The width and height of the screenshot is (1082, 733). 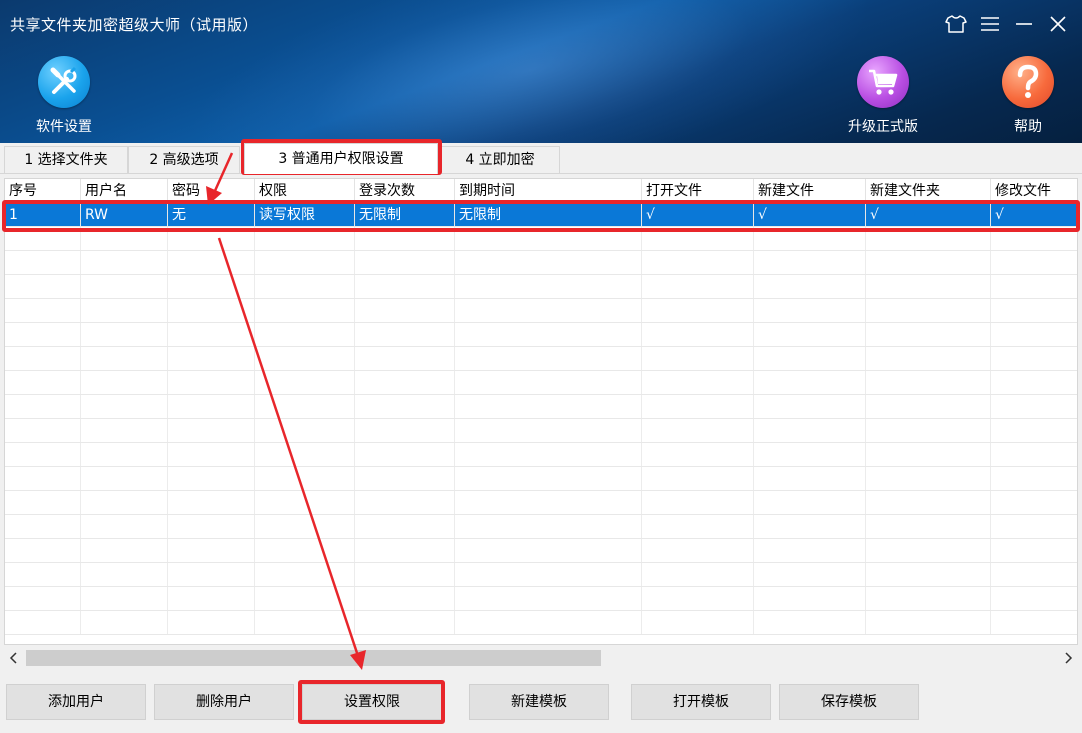 What do you see at coordinates (500, 159) in the screenshot?
I see `tab-encrypt-now: 4 立即加密` at bounding box center [500, 159].